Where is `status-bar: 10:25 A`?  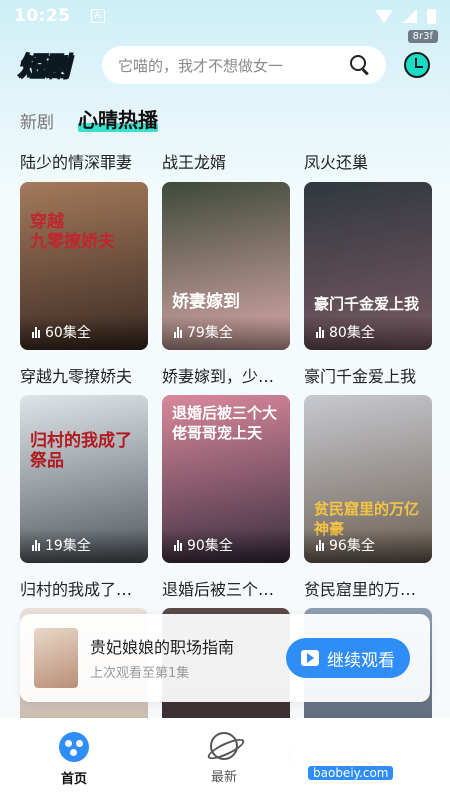 status-bar: 10:25 A is located at coordinates (225, 16).